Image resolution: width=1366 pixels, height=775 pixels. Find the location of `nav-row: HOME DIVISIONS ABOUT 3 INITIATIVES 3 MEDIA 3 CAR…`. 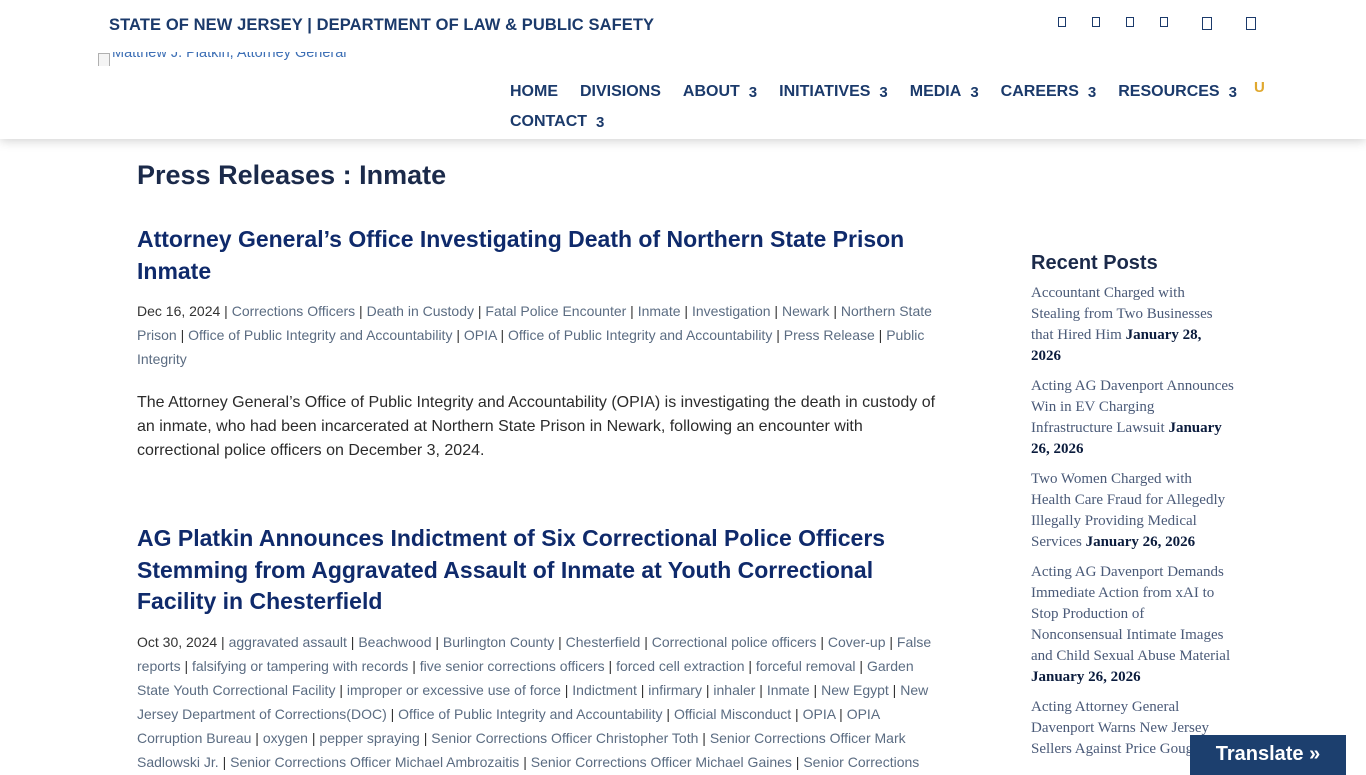

nav-row: HOME DIVISIONS ABOUT 3 INITIATIVES 3 MEDIA 3 CAR… is located at coordinates (884, 92).